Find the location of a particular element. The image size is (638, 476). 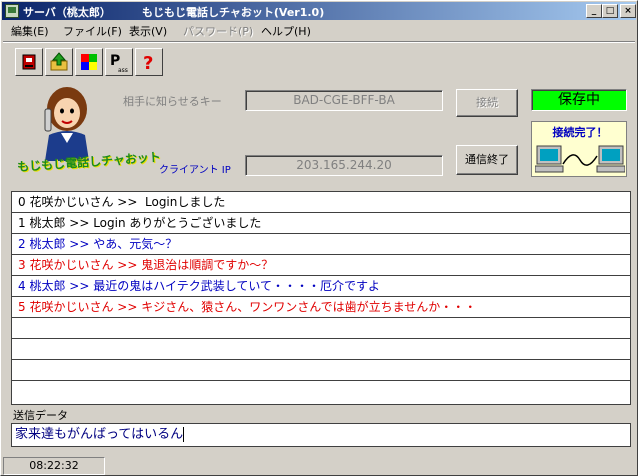

connection-complete-text: 接続完了！ is located at coordinates (580, 132).